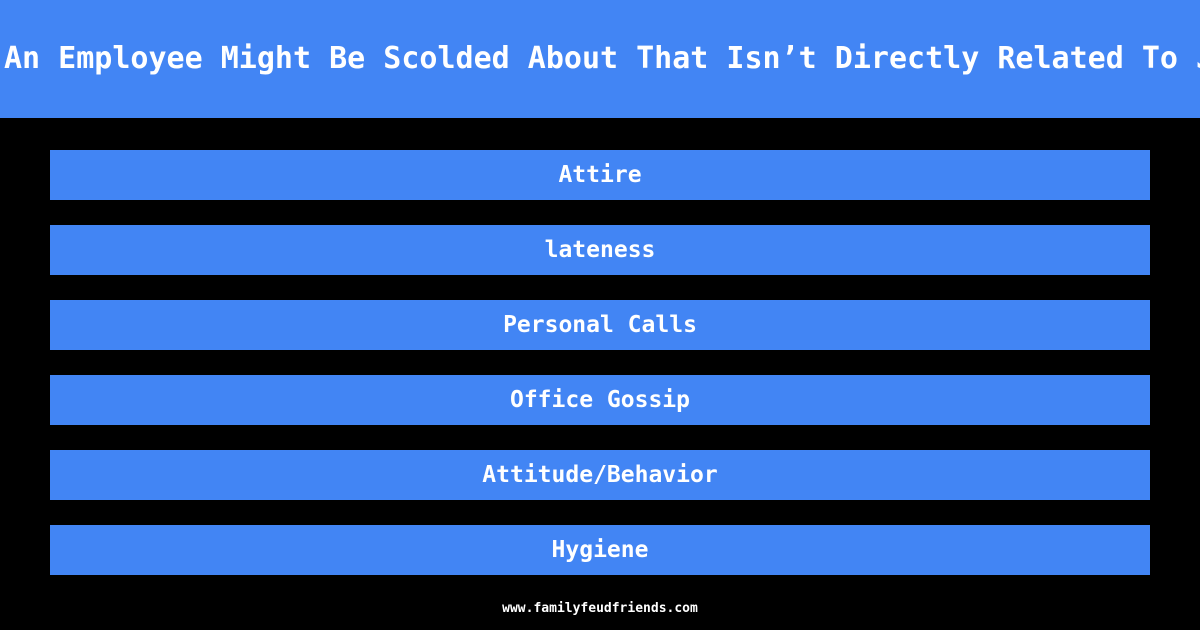 The image size is (1200, 630). I want to click on answer-row: Office Gossip, so click(600, 400).